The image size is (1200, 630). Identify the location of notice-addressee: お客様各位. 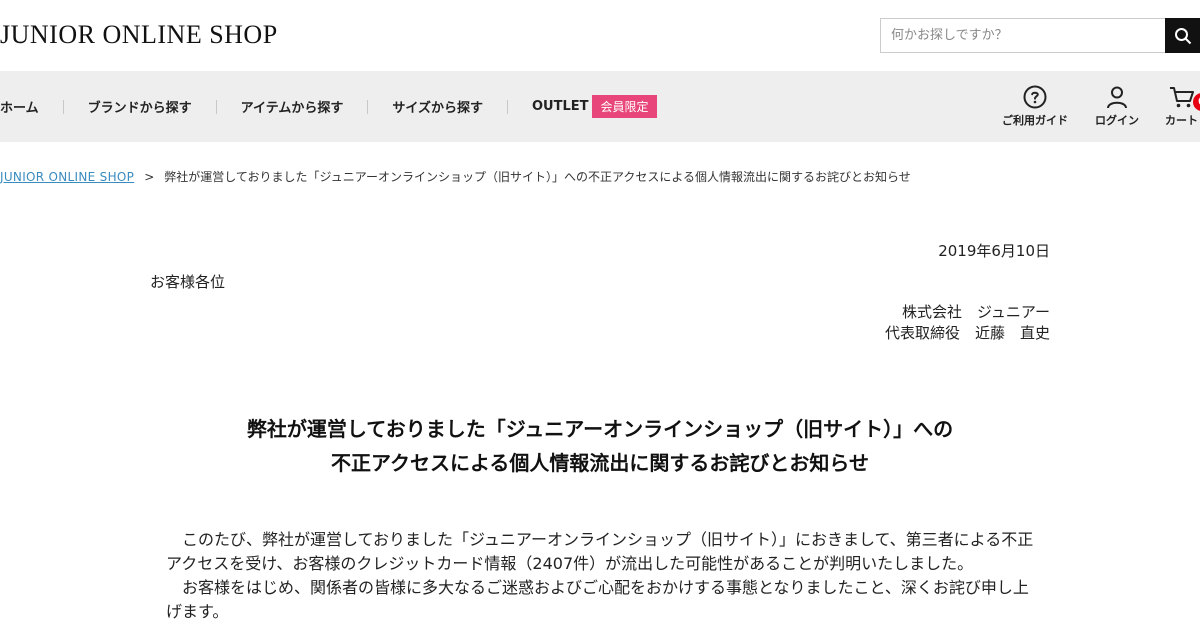
(188, 282).